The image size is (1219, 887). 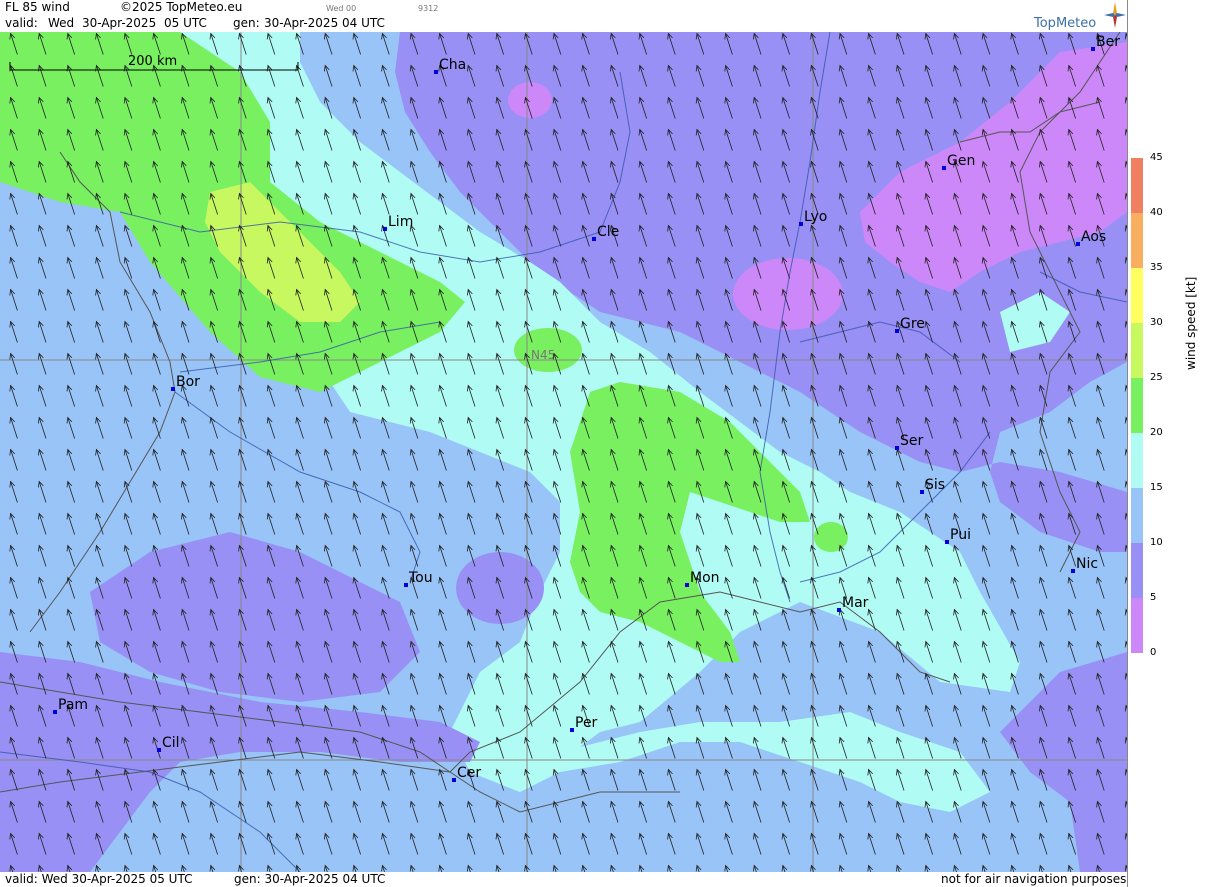 What do you see at coordinates (310, 879) in the screenshot?
I see `footer-gen: gen: 30-Apr-2025 04 UTC` at bounding box center [310, 879].